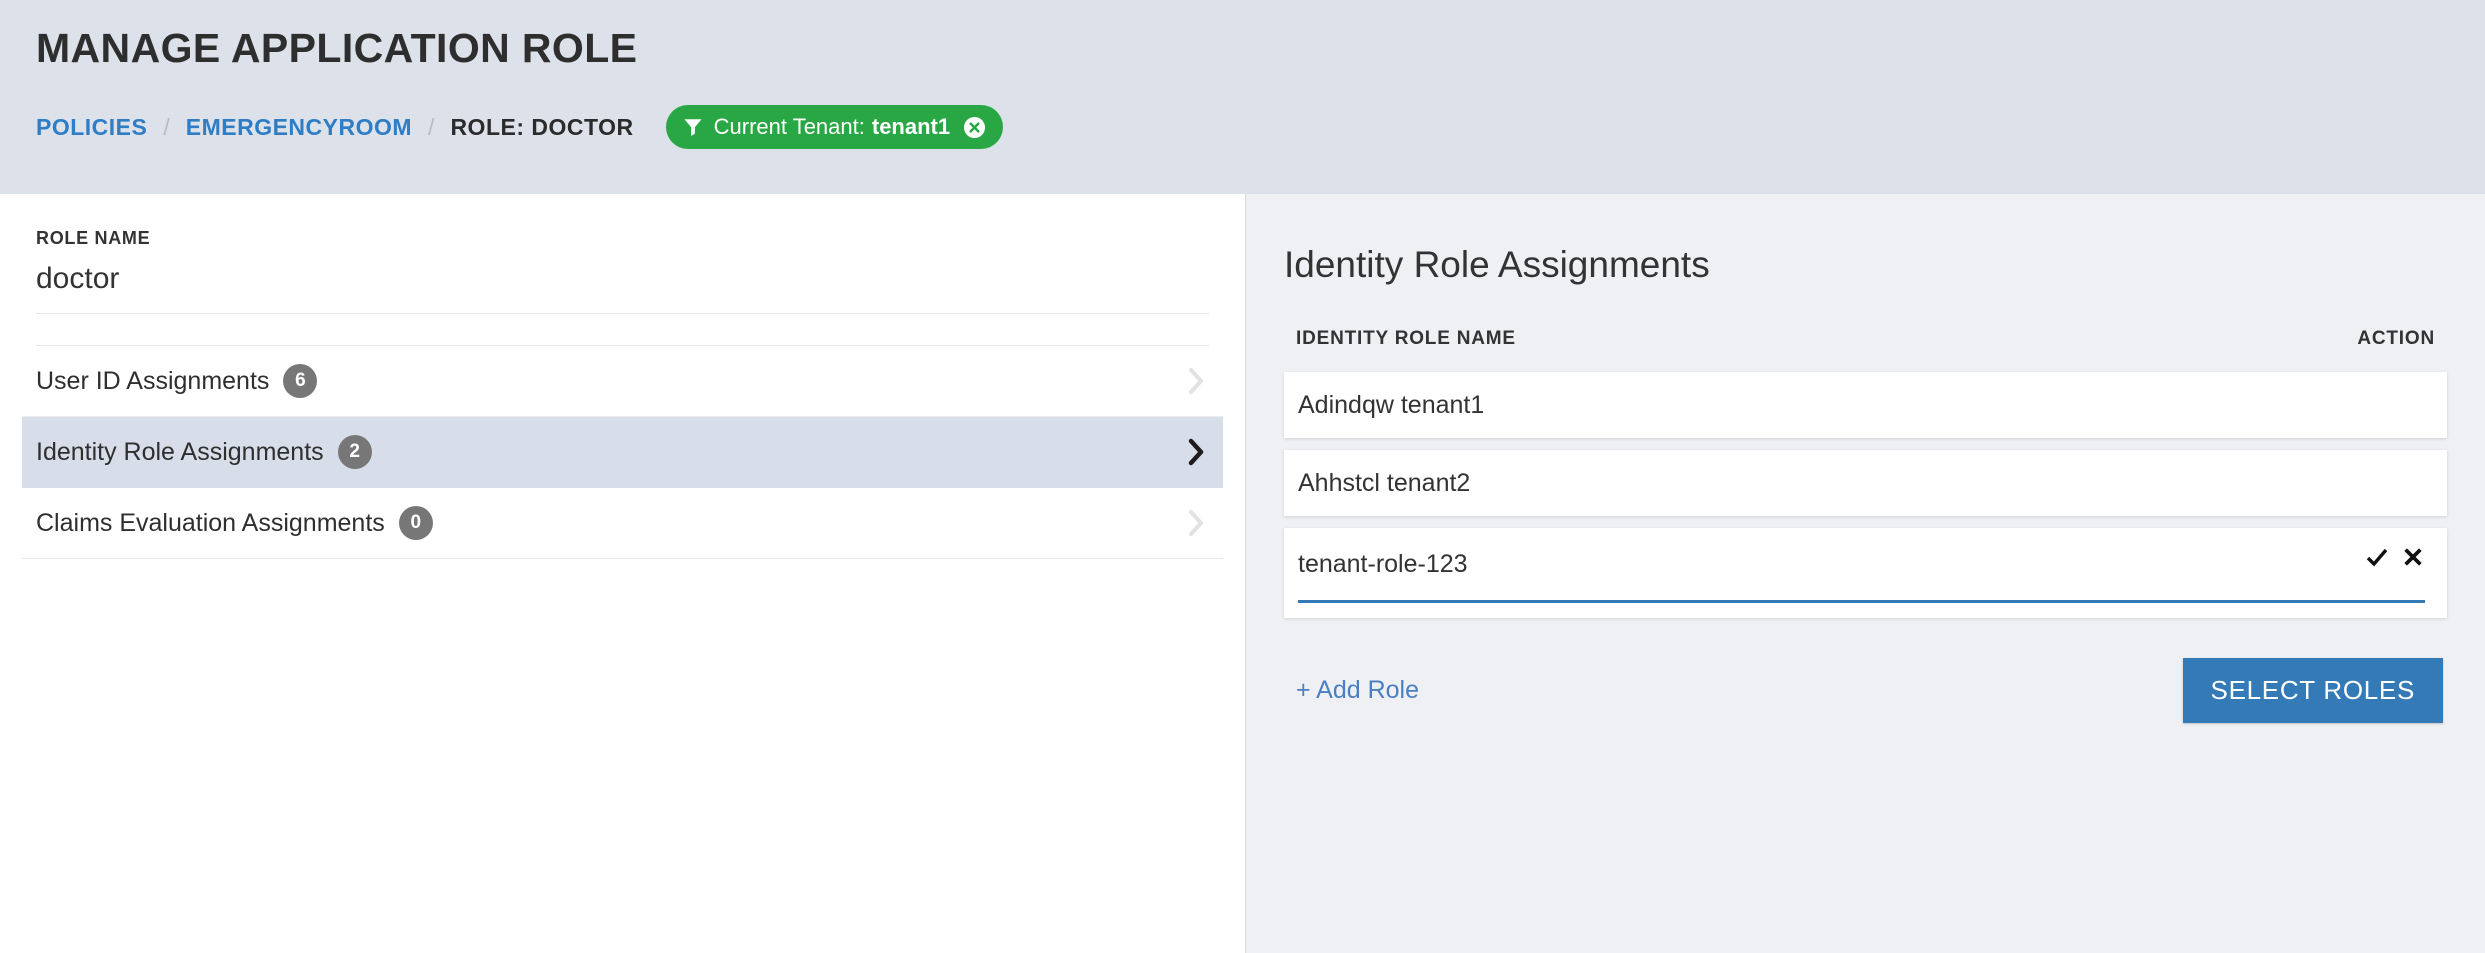 This screenshot has width=2485, height=953. I want to click on table-row-editing: tenant-role-123, so click(1865, 573).